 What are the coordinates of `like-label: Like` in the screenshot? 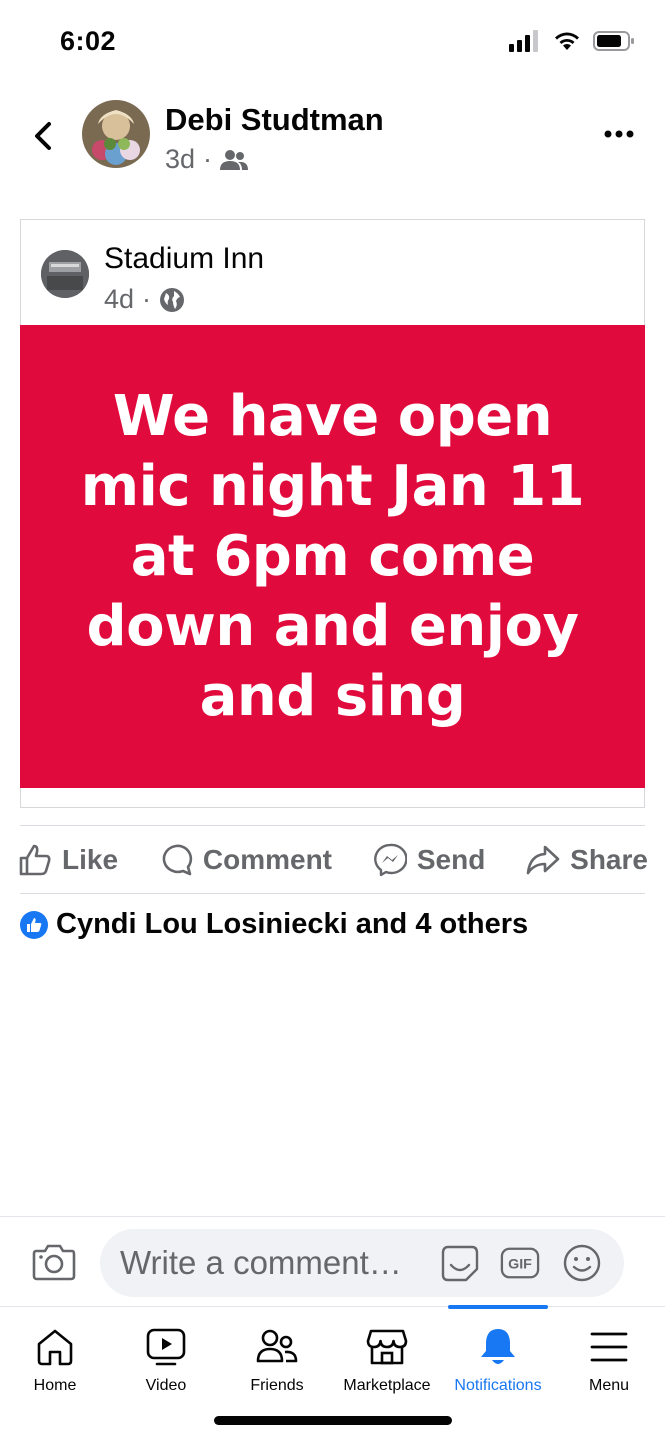 It's located at (90, 859).